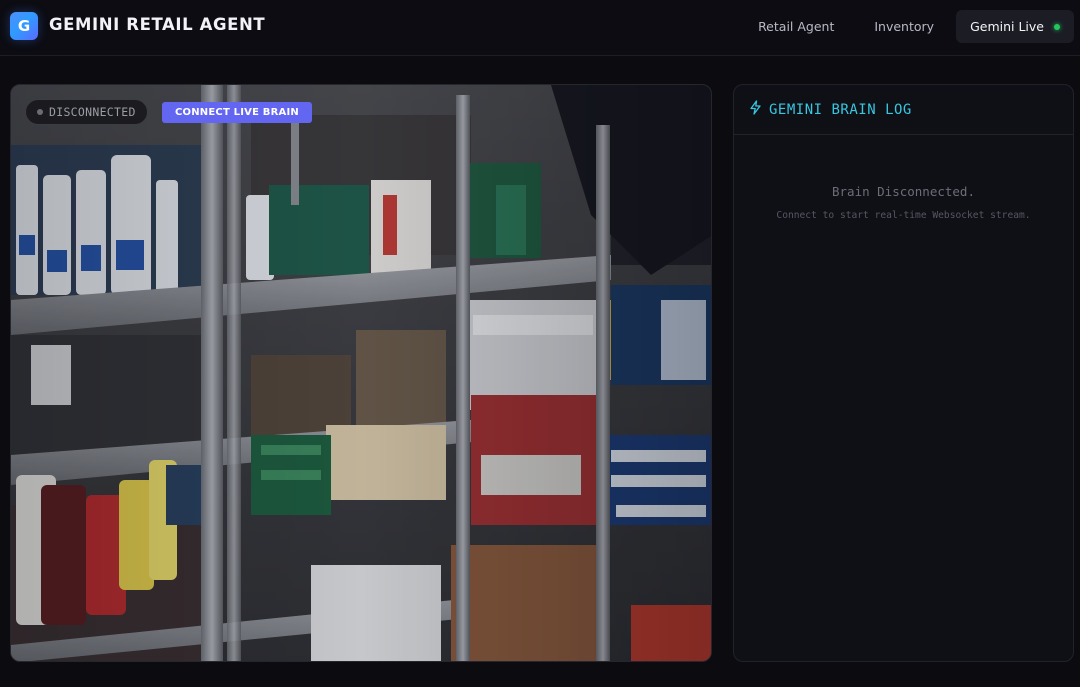 This screenshot has height=687, width=1080. I want to click on connect-live-brain-button: CONNECT LIVE BRAIN, so click(237, 112).